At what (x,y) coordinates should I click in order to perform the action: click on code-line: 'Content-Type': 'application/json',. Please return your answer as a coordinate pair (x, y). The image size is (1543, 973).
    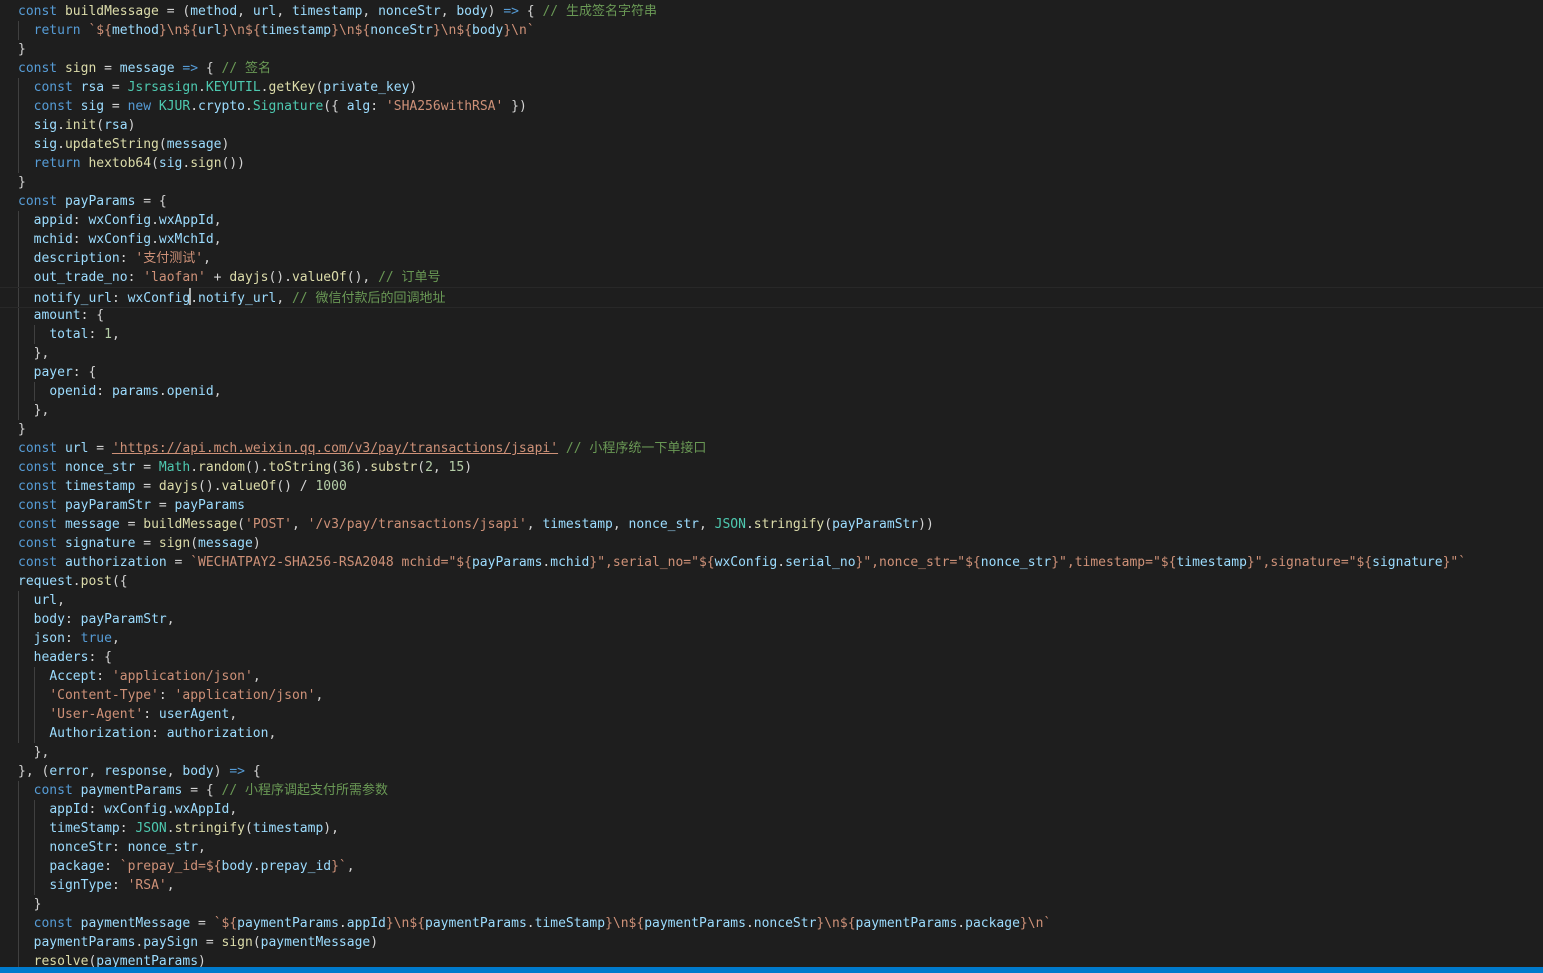
    Looking at the image, I should click on (780, 695).